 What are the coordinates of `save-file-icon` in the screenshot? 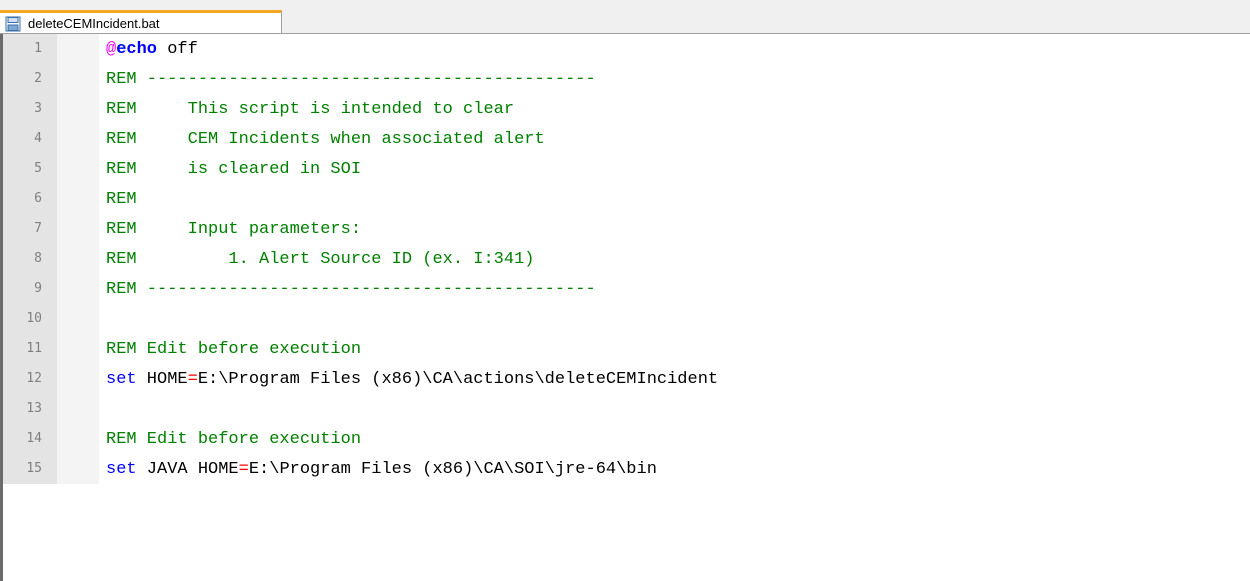 It's located at (13, 23).